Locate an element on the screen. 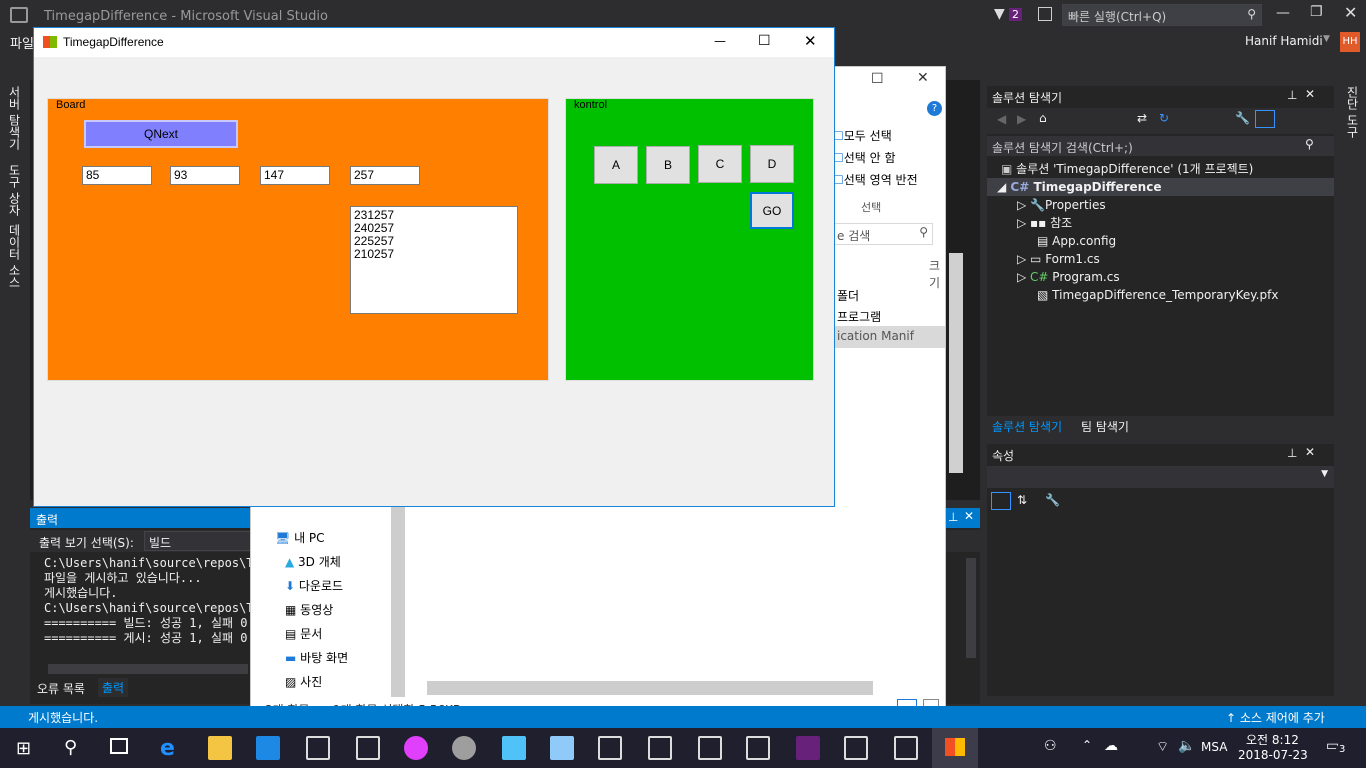 The image size is (1366, 768). volume-icon: 🔈 is located at coordinates (1186, 746).